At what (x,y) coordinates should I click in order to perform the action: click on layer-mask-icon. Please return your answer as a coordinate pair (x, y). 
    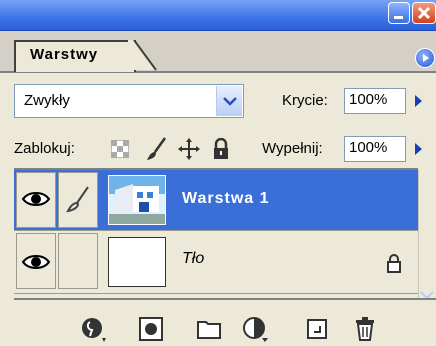
    Looking at the image, I should click on (151, 329).